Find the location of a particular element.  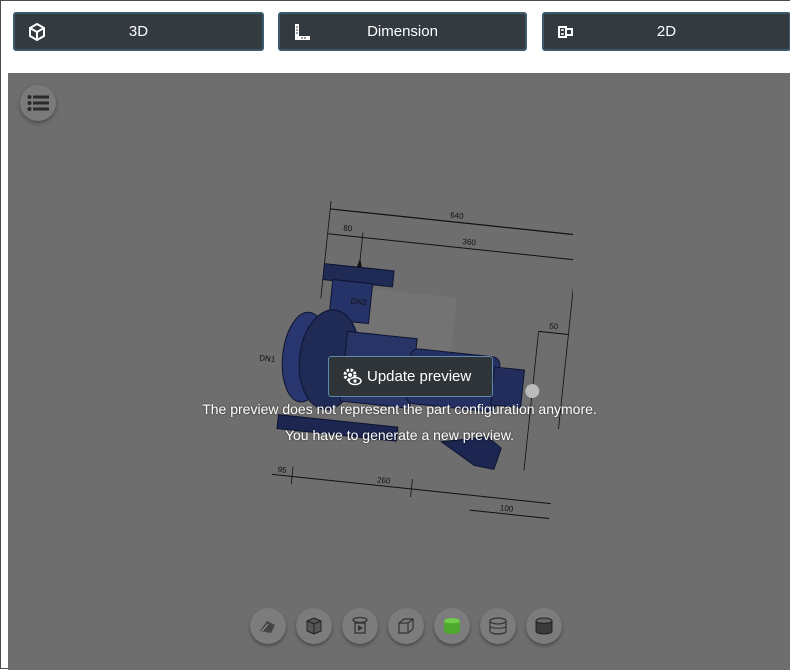

generate-preview-hint: You have to generate a new preview. is located at coordinates (399, 435).